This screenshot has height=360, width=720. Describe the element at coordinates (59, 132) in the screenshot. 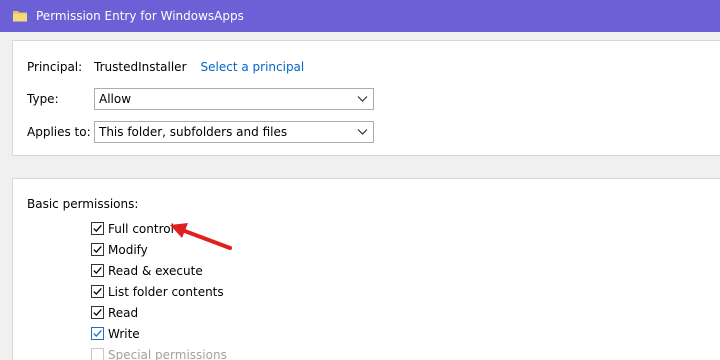

I see `applies-to-label: Applies to:` at that location.